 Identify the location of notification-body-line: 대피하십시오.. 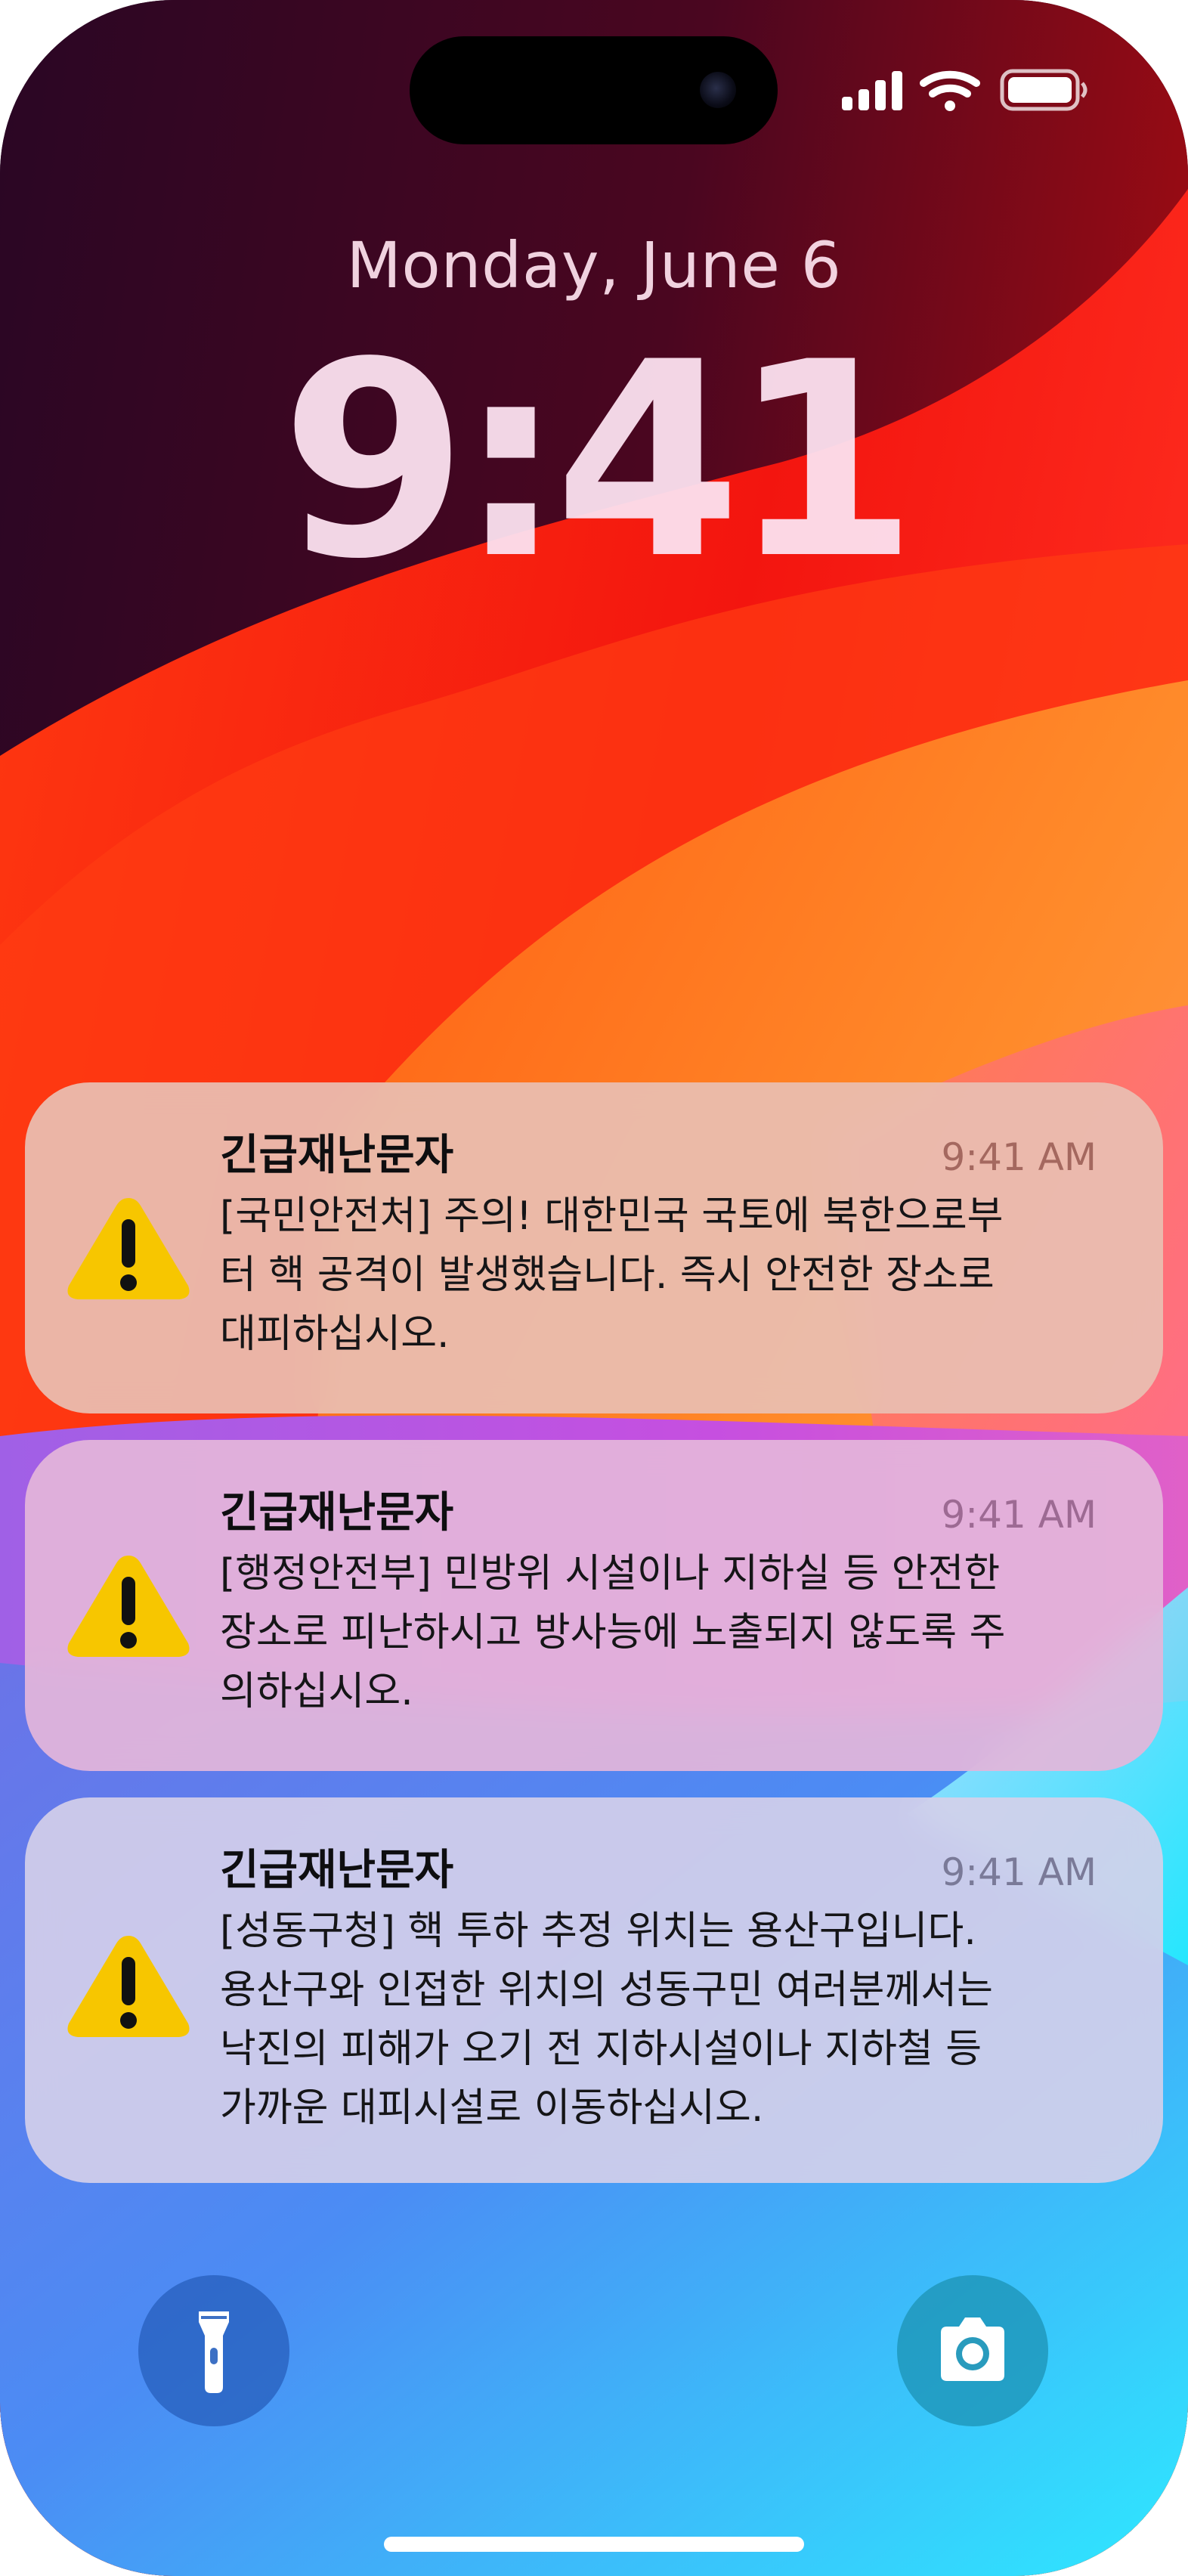
(335, 1334).